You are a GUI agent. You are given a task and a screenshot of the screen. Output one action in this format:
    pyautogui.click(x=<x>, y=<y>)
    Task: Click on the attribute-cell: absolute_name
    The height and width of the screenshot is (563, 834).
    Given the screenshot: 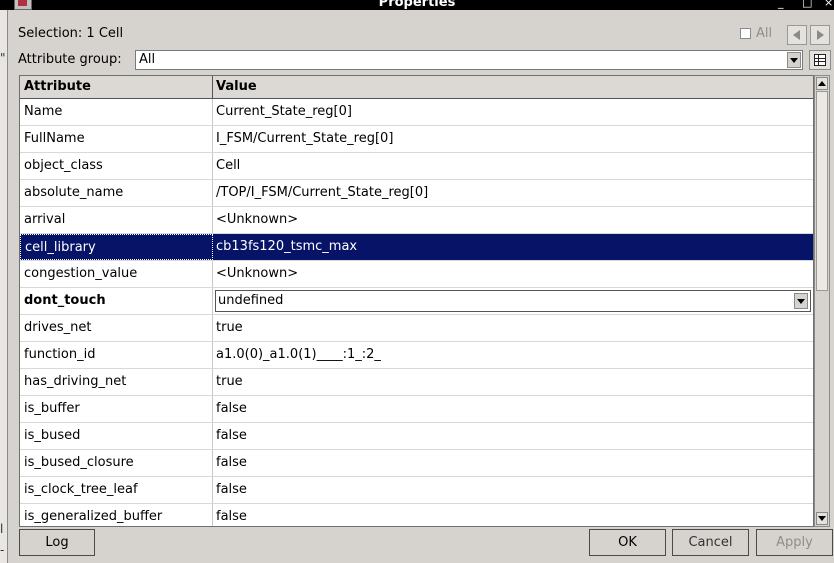 What is the action you would take?
    pyautogui.click(x=116, y=193)
    